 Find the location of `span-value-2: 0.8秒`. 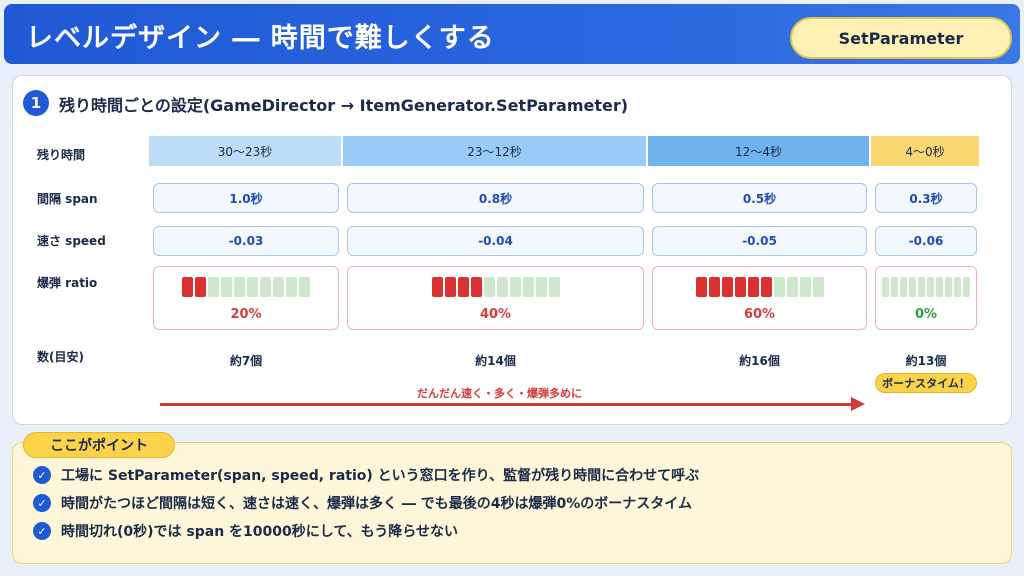

span-value-2: 0.8秒 is located at coordinates (495, 198).